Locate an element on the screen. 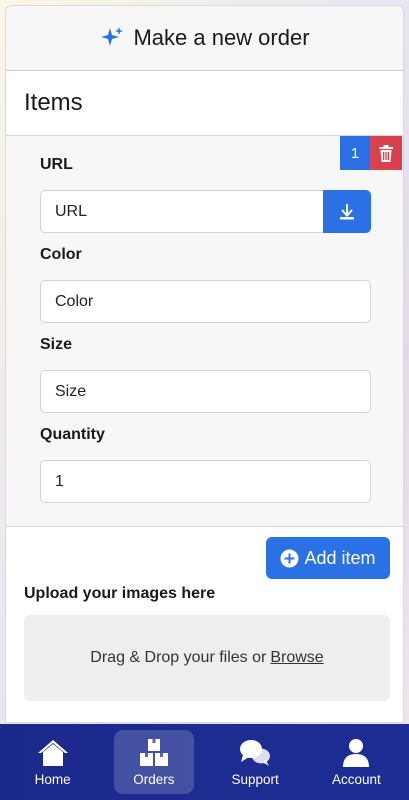 The image size is (409, 800). nav-label-support: Support is located at coordinates (255, 779).